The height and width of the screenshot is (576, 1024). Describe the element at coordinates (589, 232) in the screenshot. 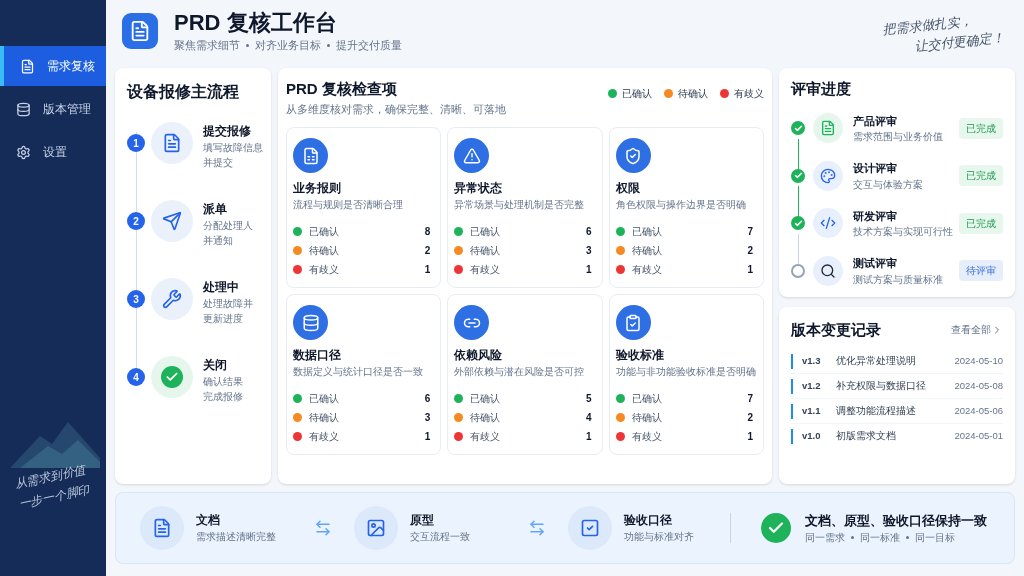

I see `status-count: 6` at that location.